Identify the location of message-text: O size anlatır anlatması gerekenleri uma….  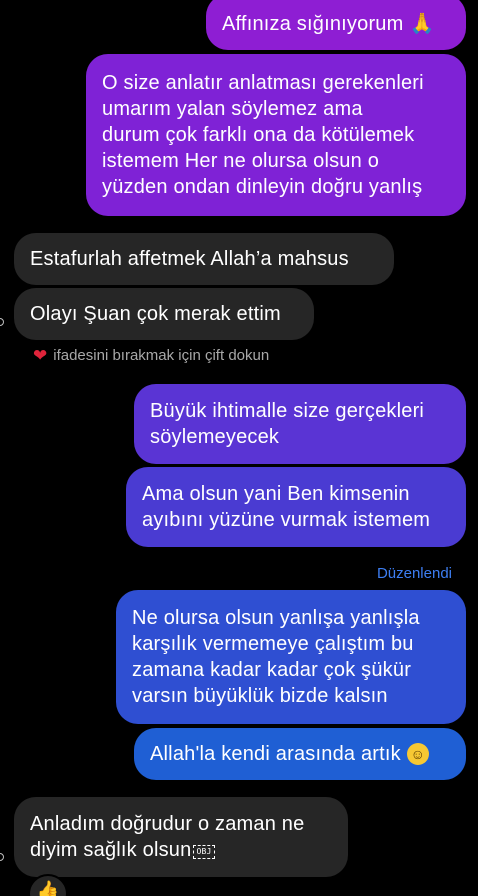
(263, 135).